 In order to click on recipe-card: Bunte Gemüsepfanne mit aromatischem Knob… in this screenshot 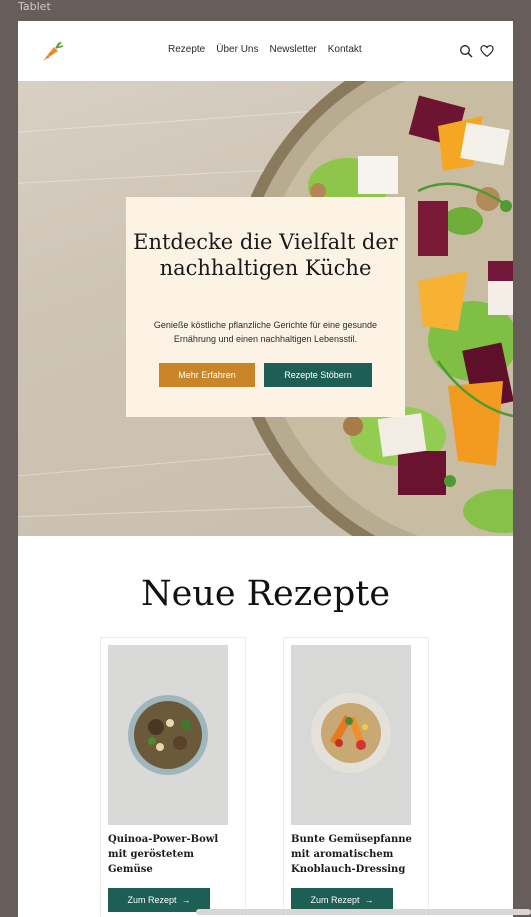, I will do `click(356, 777)`.